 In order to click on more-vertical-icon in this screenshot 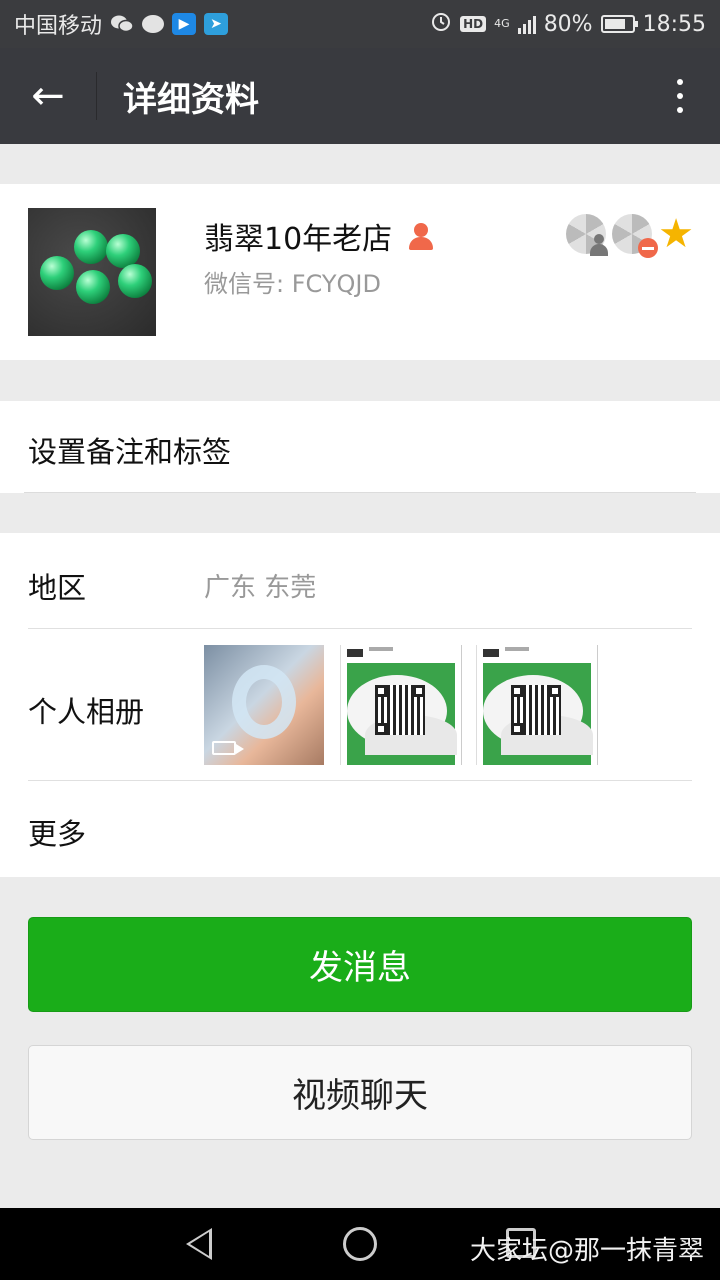, I will do `click(680, 96)`.